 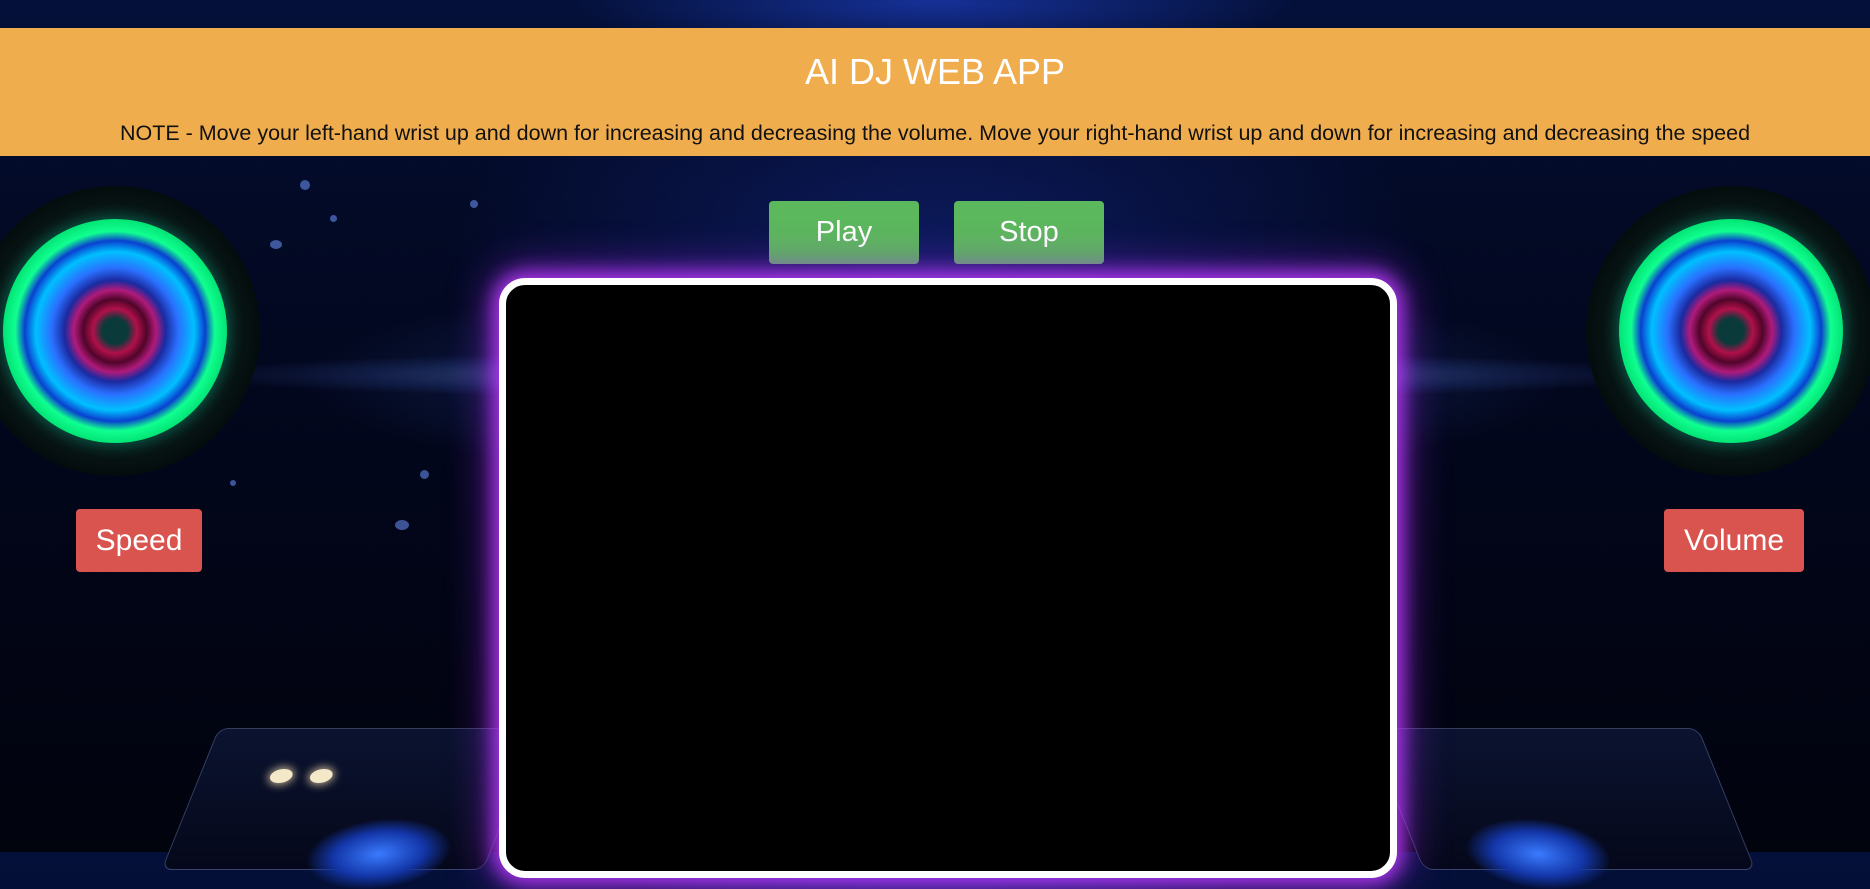 I want to click on page-title: AI DJ WEB APP, so click(x=935, y=71).